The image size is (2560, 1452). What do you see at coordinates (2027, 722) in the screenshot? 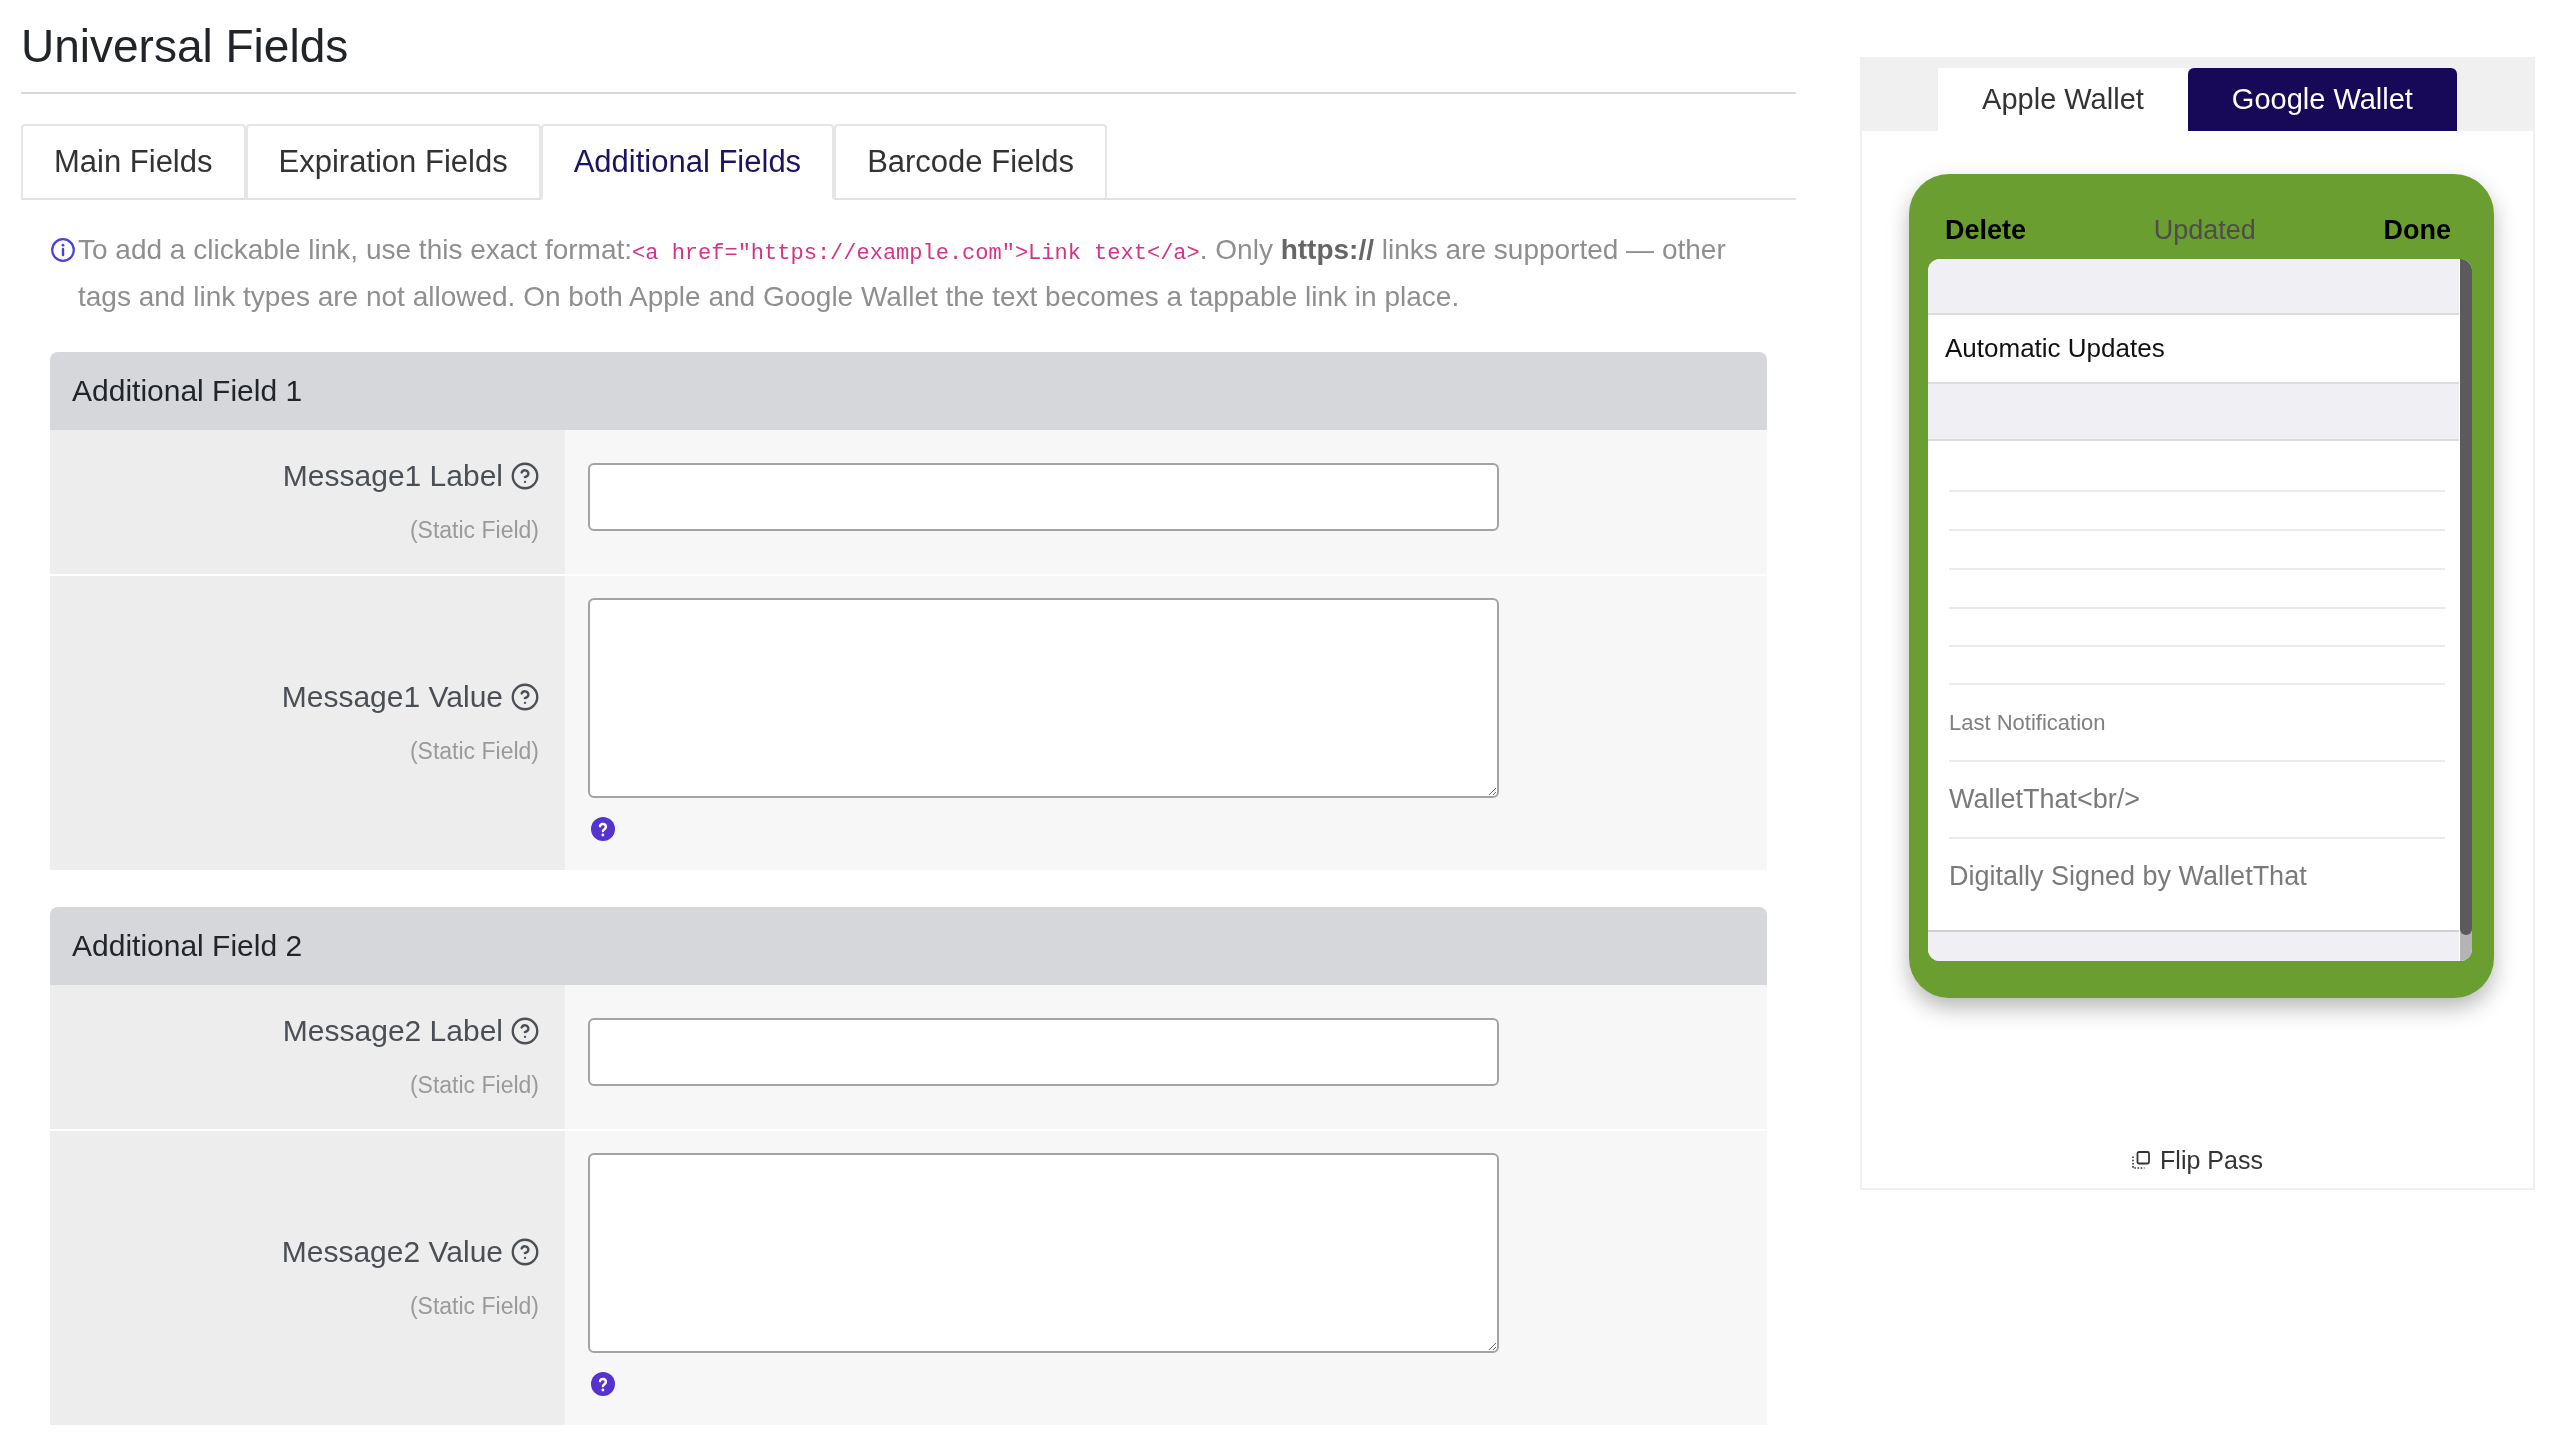
I see `field-caption: Last Notification` at bounding box center [2027, 722].